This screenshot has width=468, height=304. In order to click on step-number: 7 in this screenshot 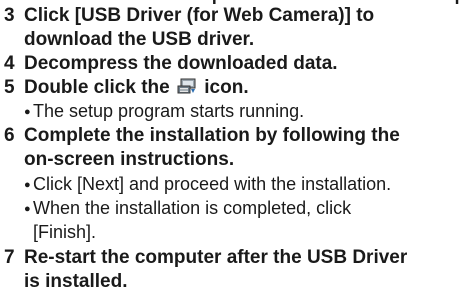, I will do `click(9, 257)`.